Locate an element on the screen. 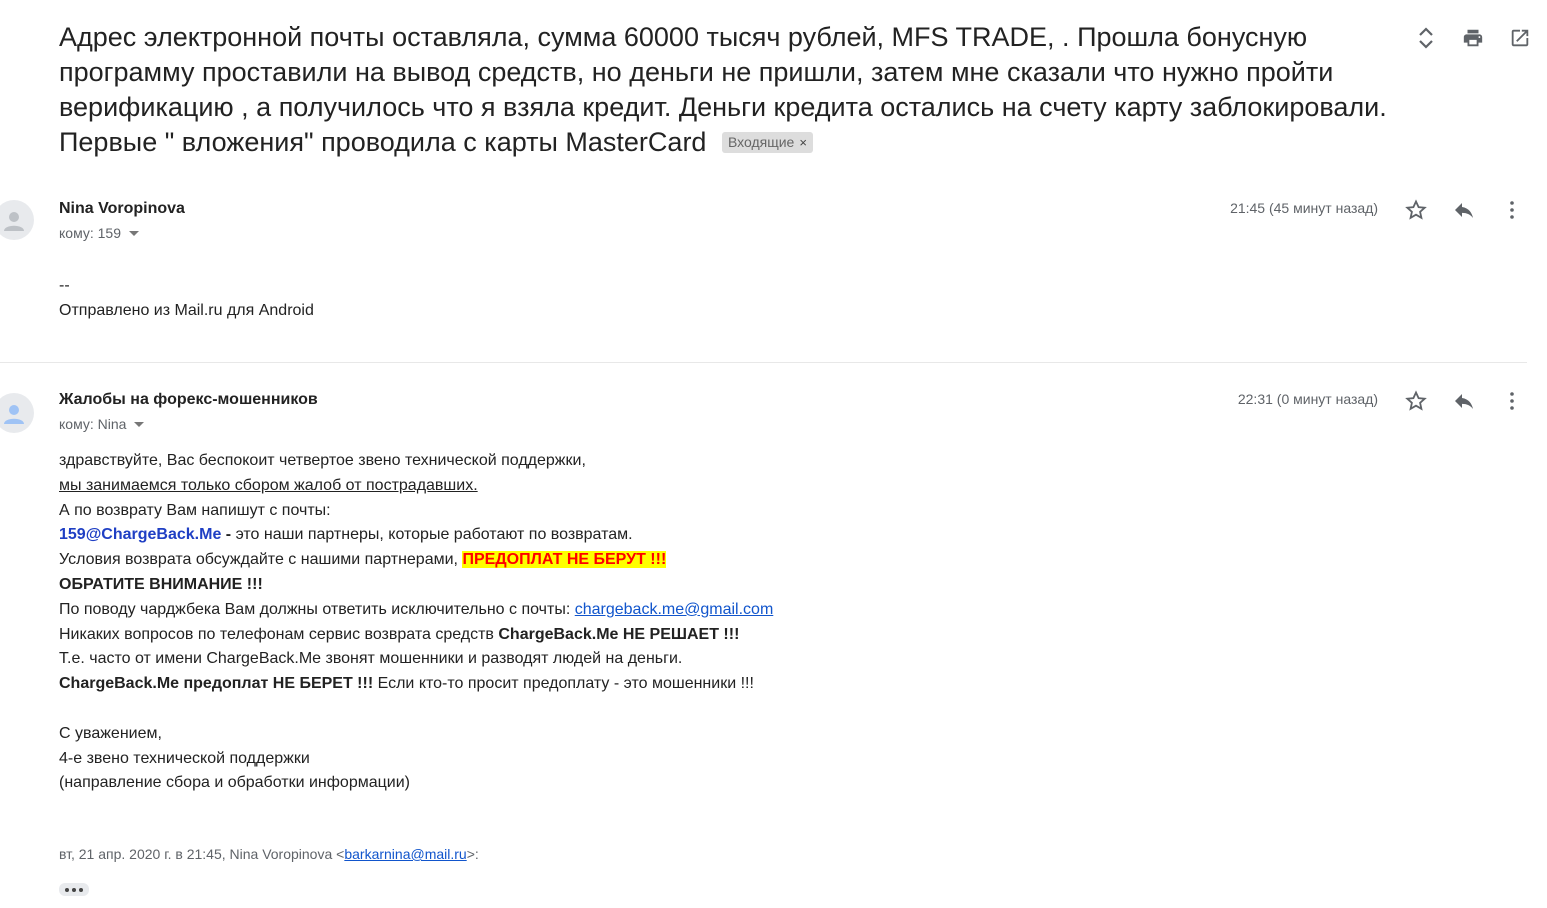 This screenshot has width=1547, height=908. message-divider is located at coordinates (763, 362).